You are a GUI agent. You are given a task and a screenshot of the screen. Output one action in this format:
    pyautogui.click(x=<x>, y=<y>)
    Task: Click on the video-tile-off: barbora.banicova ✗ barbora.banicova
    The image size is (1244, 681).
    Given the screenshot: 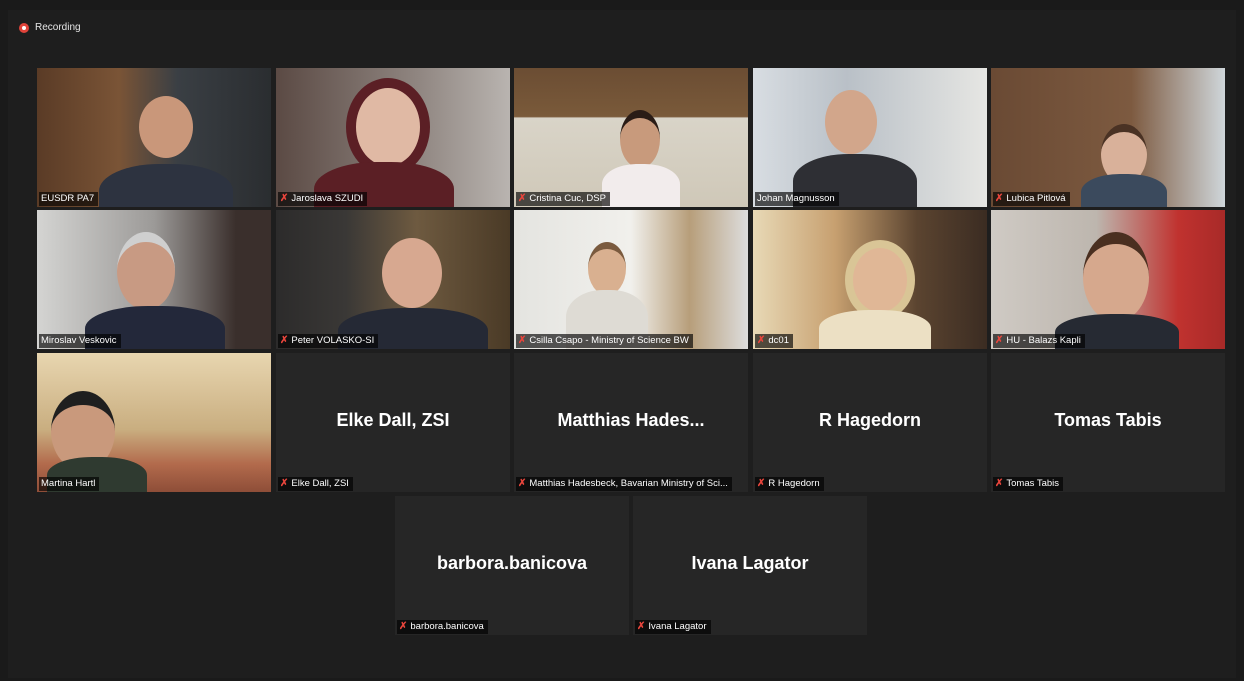 What is the action you would take?
    pyautogui.click(x=512, y=565)
    